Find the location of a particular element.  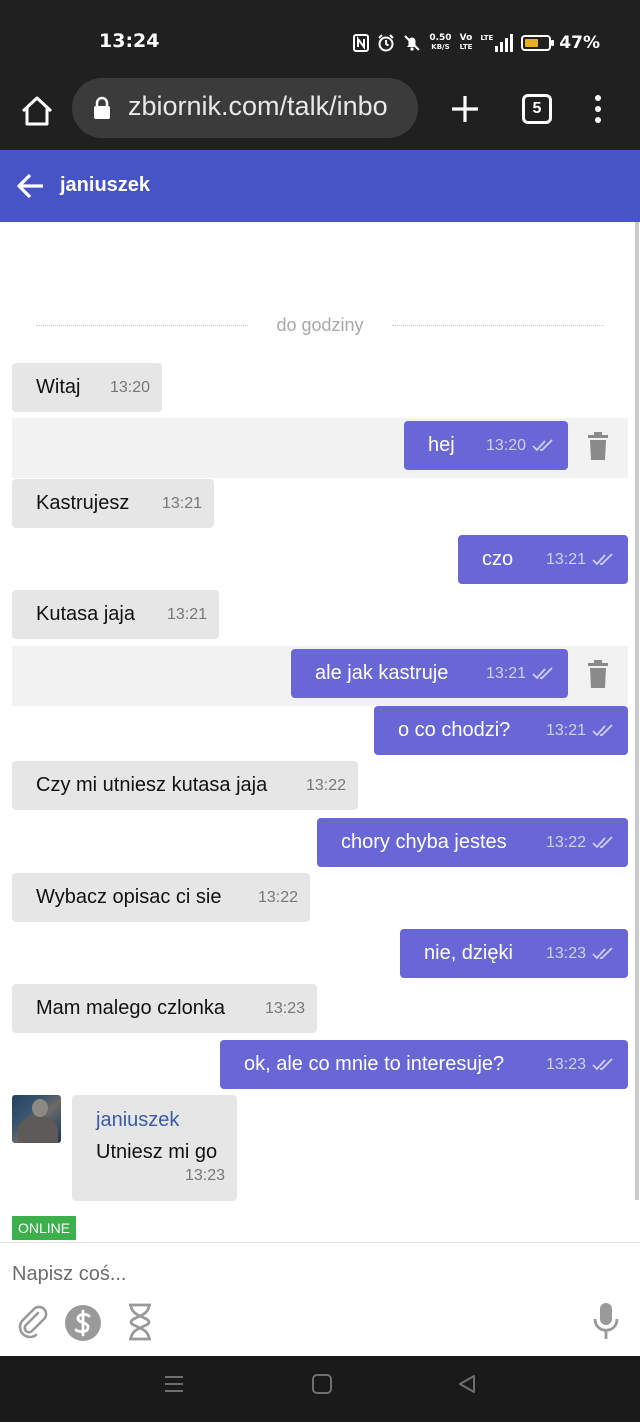

incoming-message: Kastrujesz 13:21 is located at coordinates (113, 503).